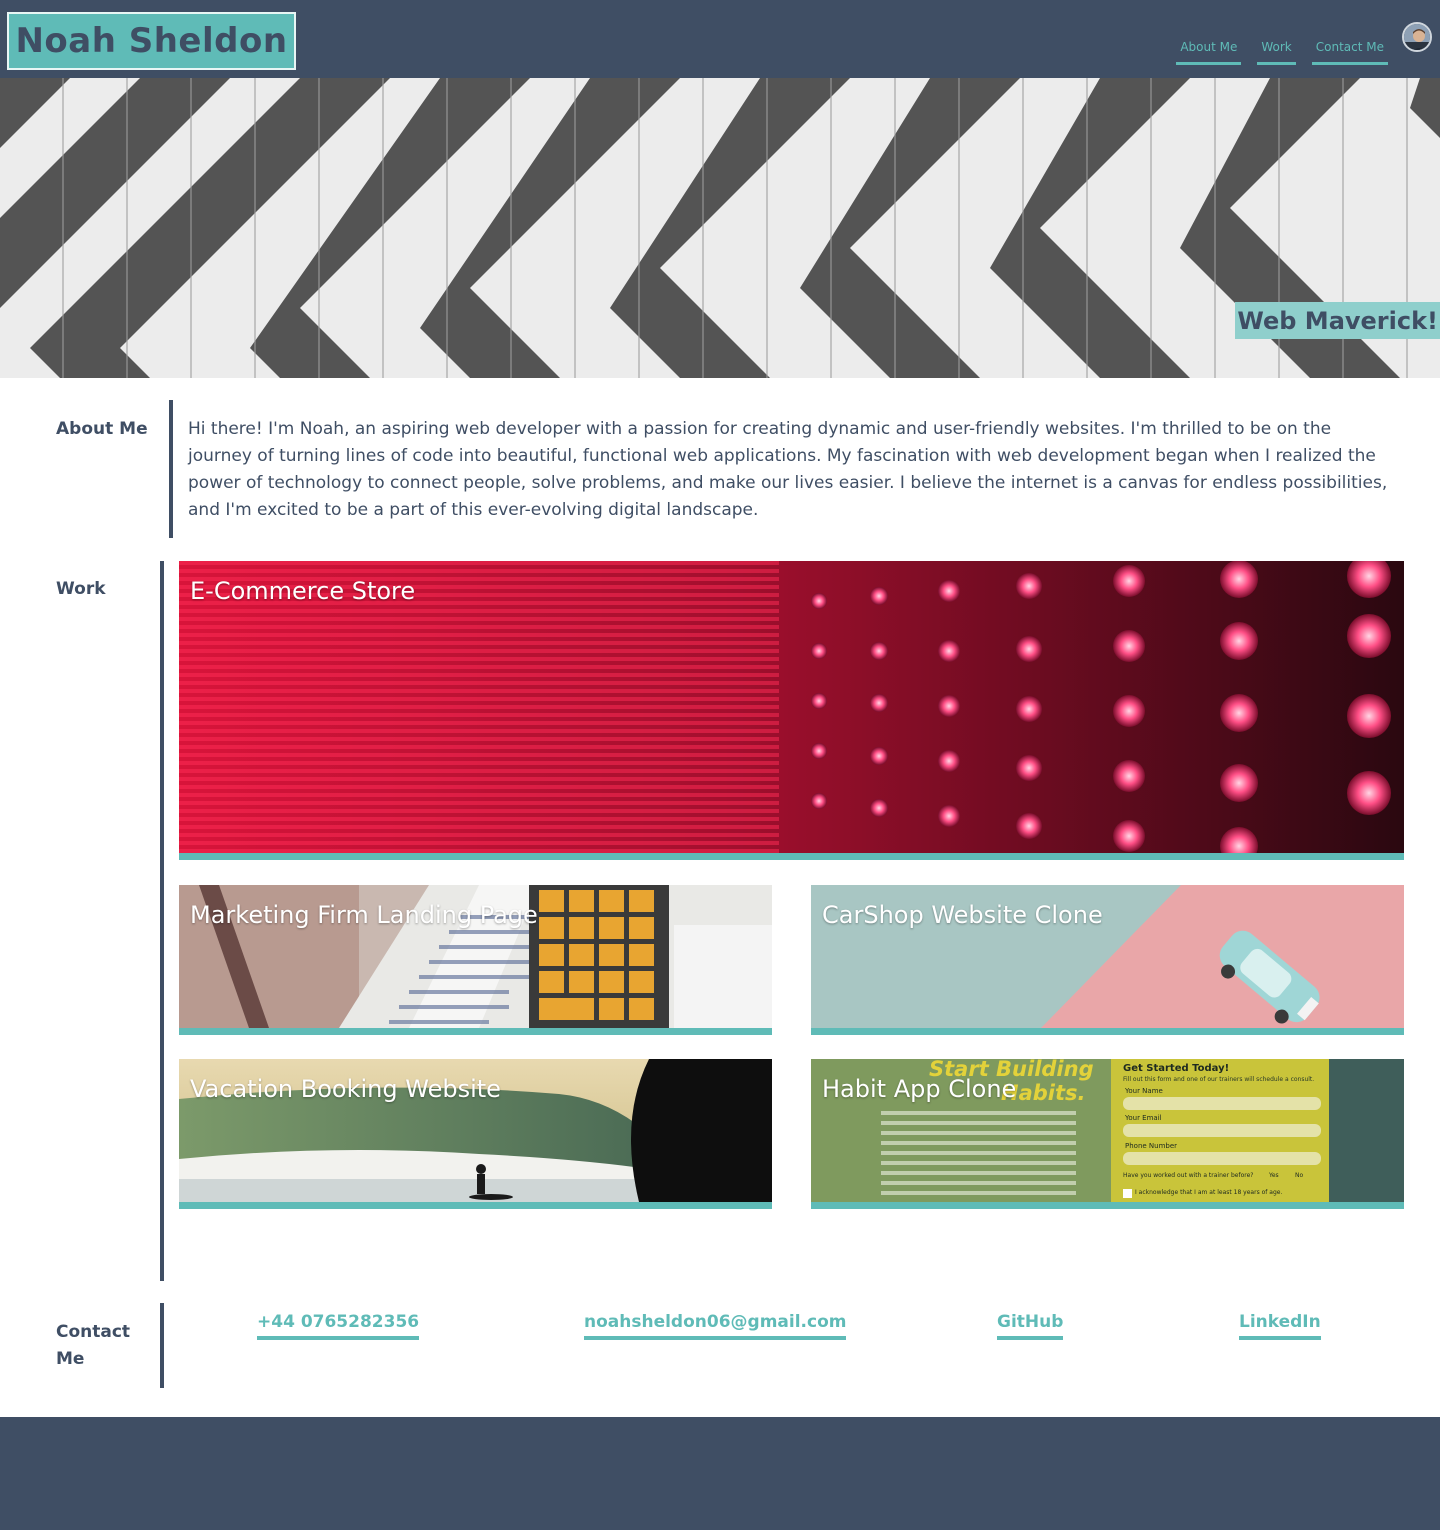  What do you see at coordinates (1030, 1326) in the screenshot?
I see `contact-github-link: GitHub` at bounding box center [1030, 1326].